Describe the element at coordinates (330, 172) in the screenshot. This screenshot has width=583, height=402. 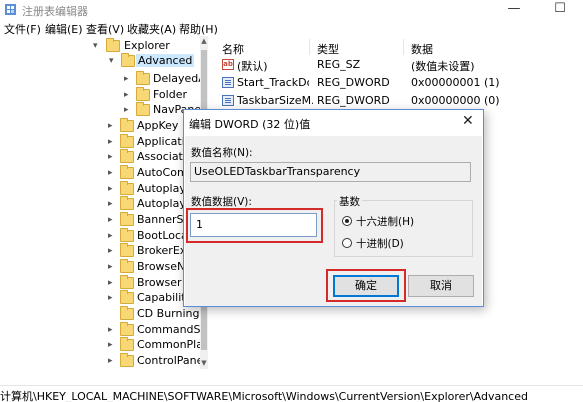
I see `value-name-field: UseOLEDTaskbarTransparency` at that location.